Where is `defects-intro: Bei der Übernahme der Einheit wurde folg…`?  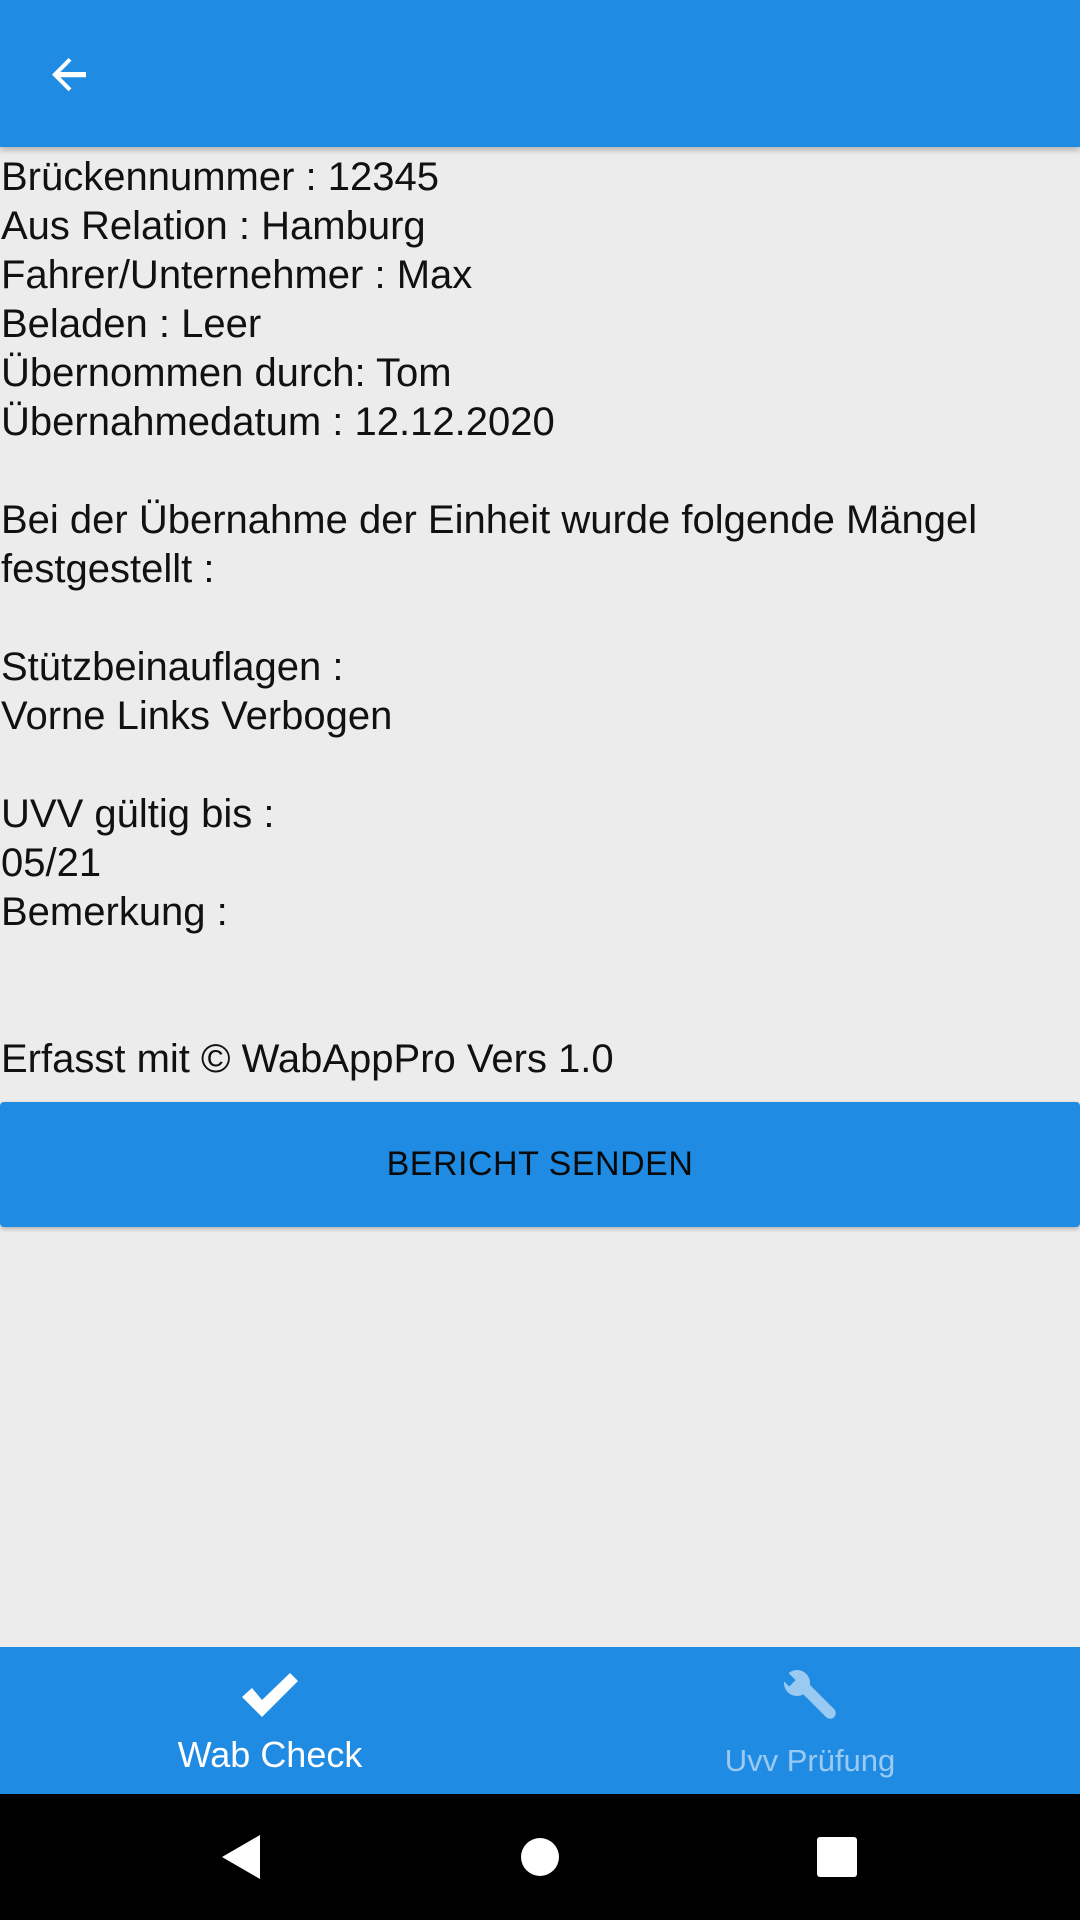 defects-intro: Bei der Übernahme der Einheit wurde folg… is located at coordinates (489, 544).